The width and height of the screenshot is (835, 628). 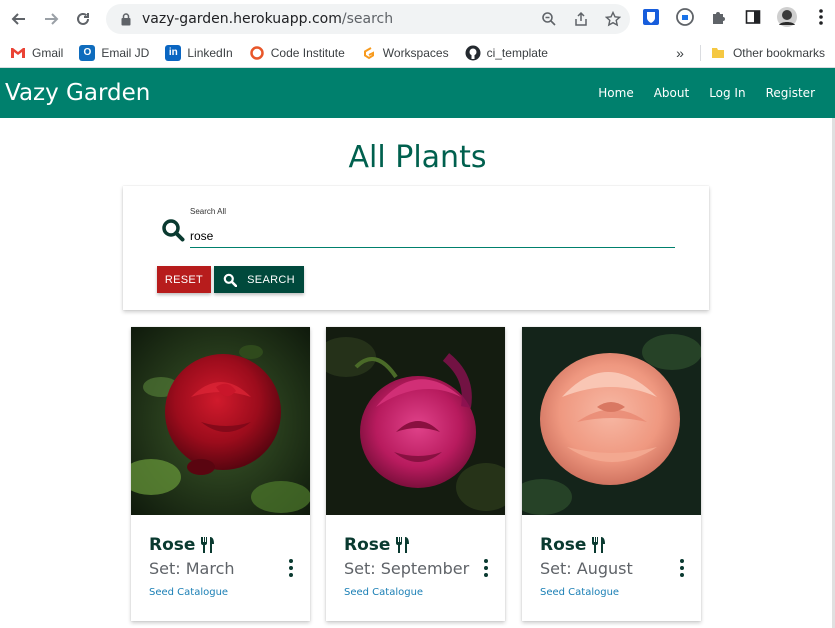 What do you see at coordinates (719, 17) in the screenshot?
I see `extensions-puzzle-icon` at bounding box center [719, 17].